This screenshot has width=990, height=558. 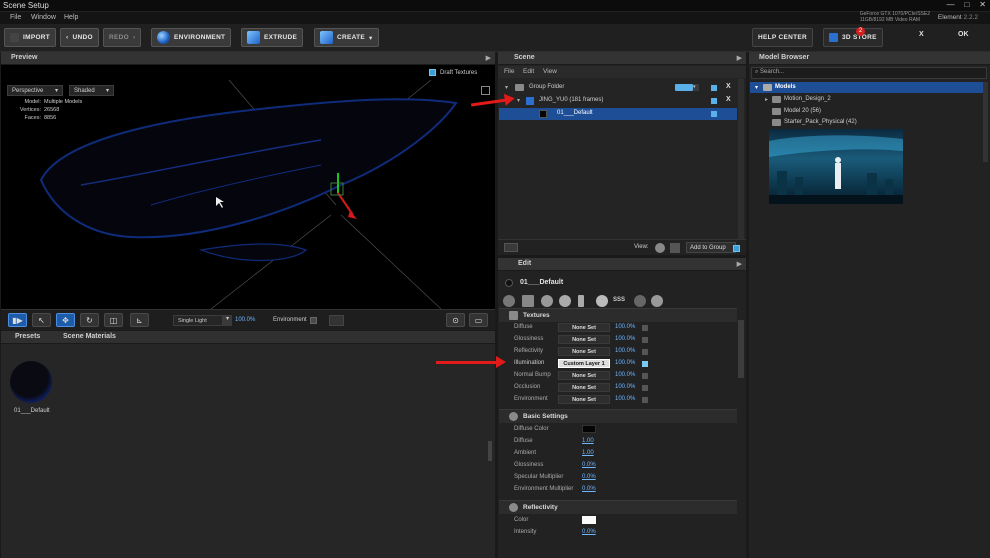 What do you see at coordinates (79, 37) in the screenshot?
I see `undo-button: ‹ UNDO` at bounding box center [79, 37].